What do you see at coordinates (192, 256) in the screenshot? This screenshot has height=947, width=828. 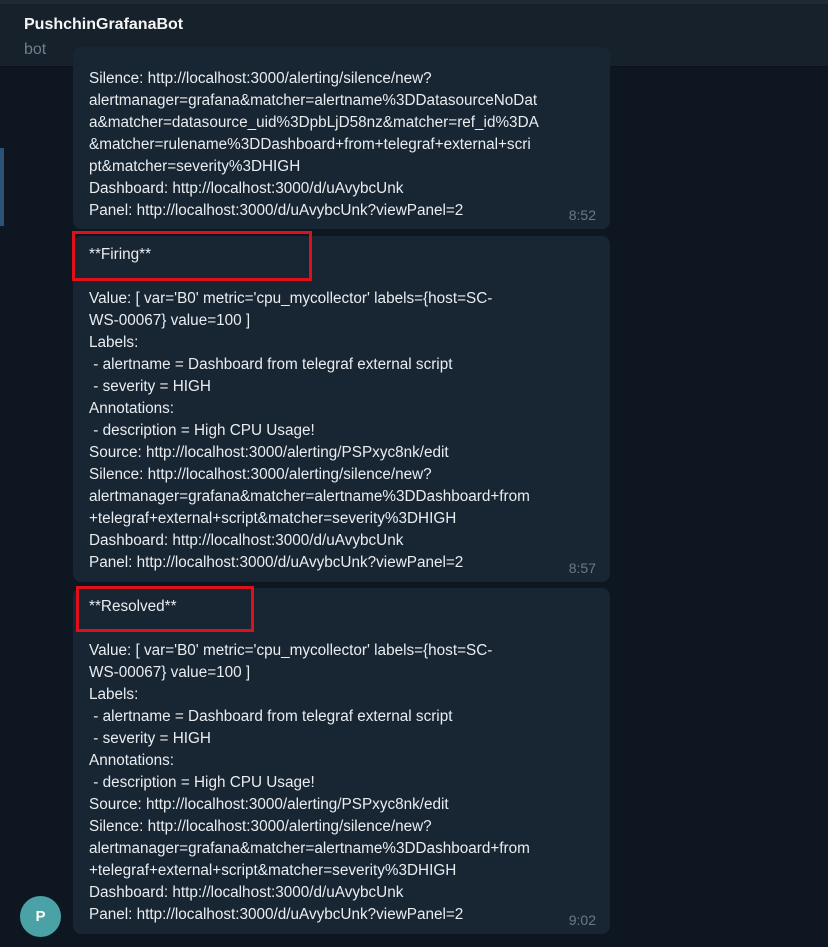 I see `firing-highlight-box` at bounding box center [192, 256].